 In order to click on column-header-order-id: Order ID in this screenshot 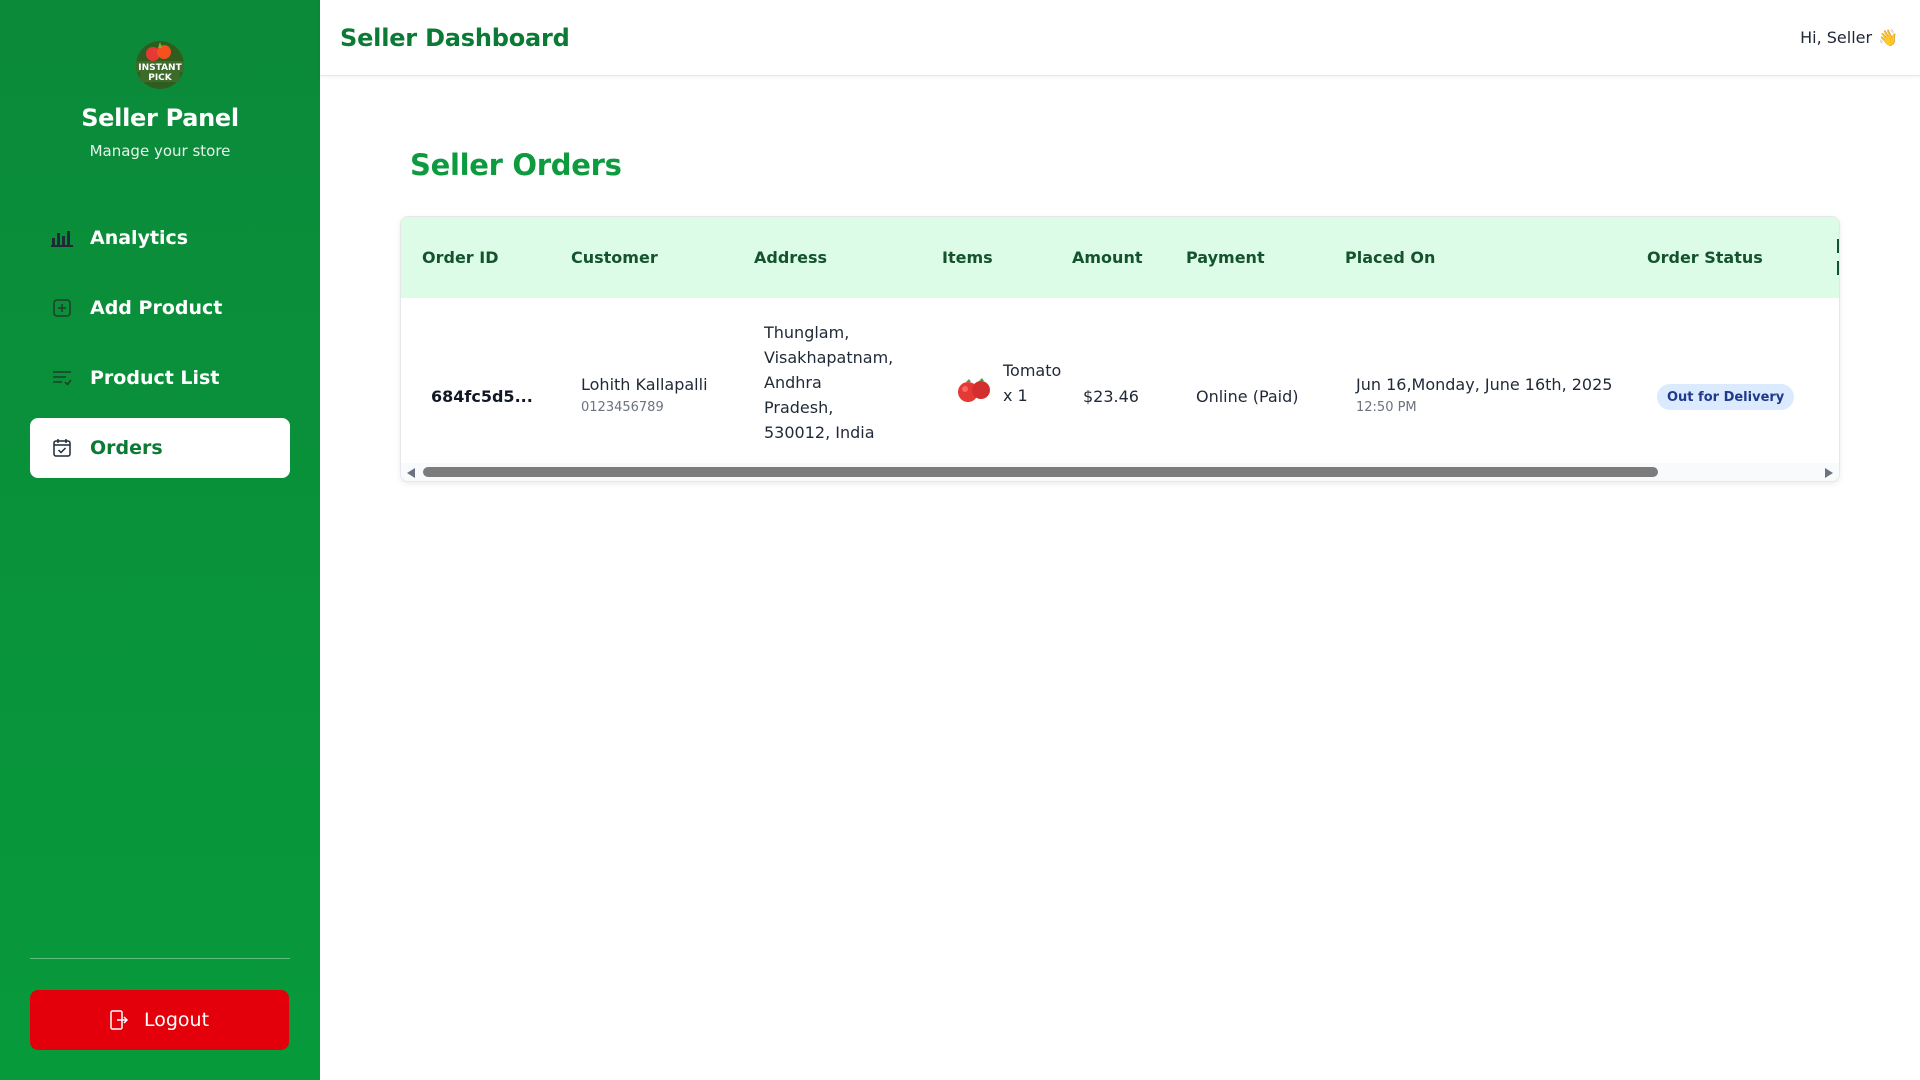, I will do `click(460, 257)`.